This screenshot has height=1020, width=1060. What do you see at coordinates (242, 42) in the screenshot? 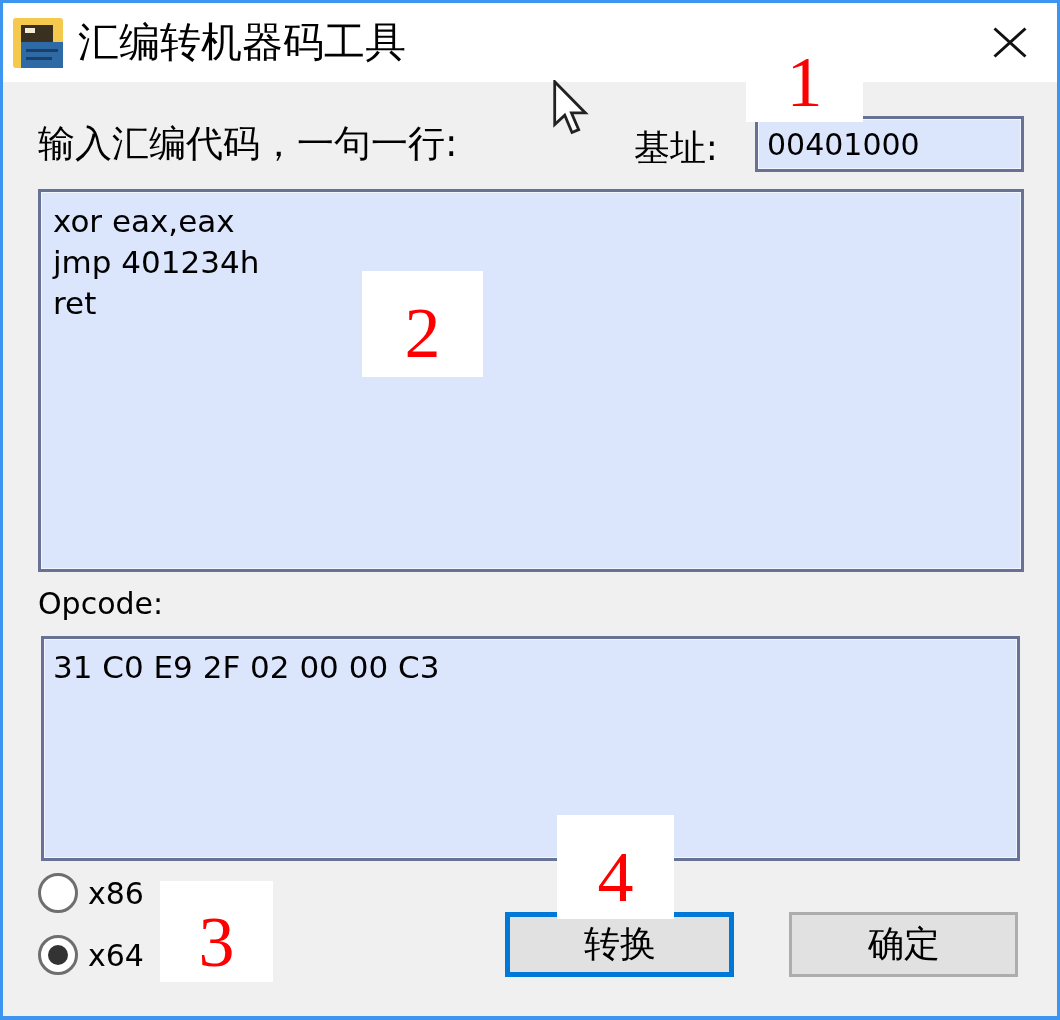
I see `window-title: 汇编转机器码工具` at bounding box center [242, 42].